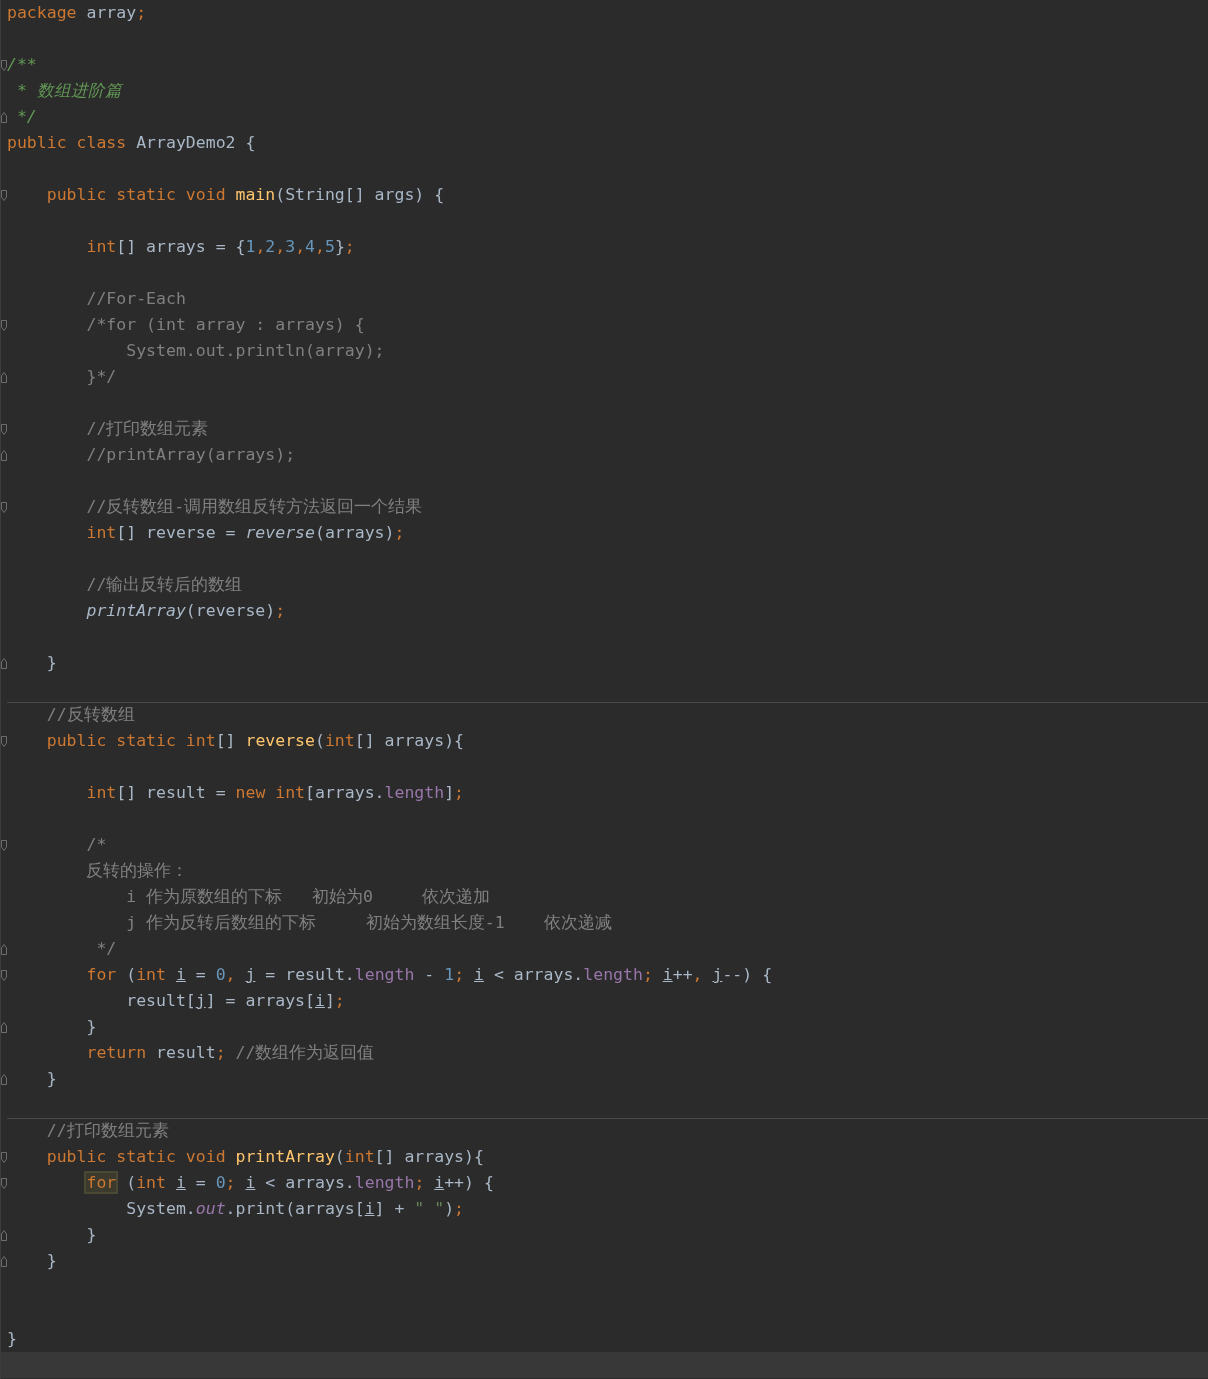  Describe the element at coordinates (265, 1157) in the screenshot. I see `code-line: public static void printArray(int[] arrays){` at that location.